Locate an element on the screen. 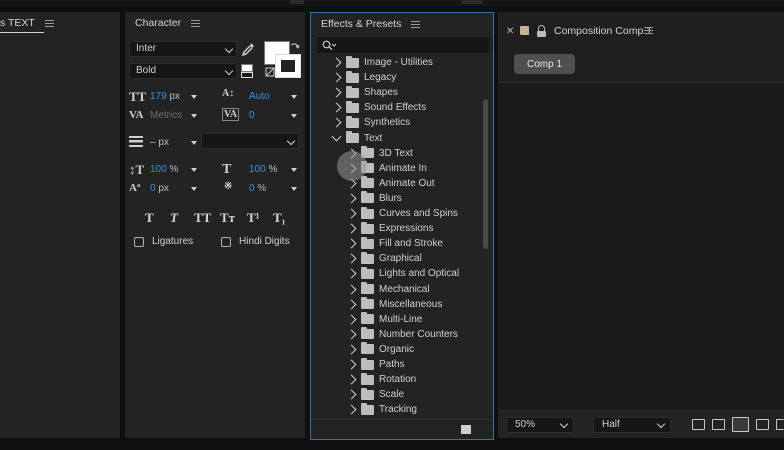 Image resolution: width=784 pixels, height=450 pixels. effects-tree-item: Miscellaneous is located at coordinates (394, 304).